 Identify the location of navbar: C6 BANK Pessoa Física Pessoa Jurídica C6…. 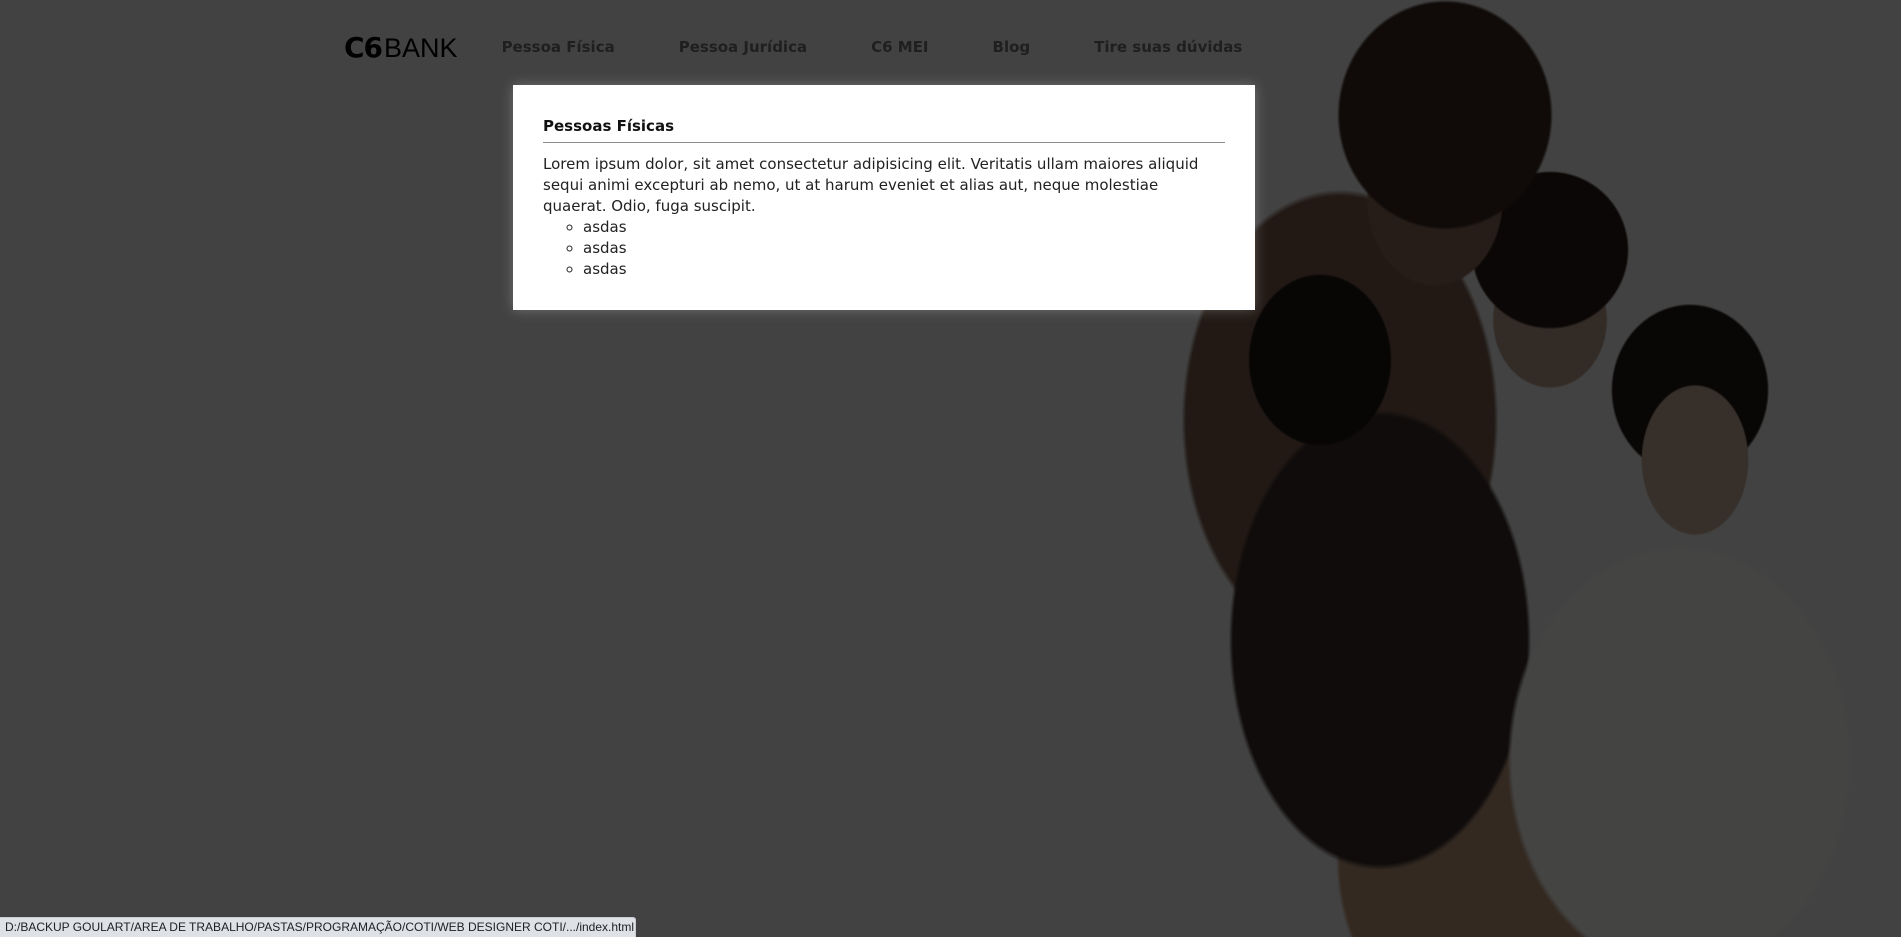
(793, 47).